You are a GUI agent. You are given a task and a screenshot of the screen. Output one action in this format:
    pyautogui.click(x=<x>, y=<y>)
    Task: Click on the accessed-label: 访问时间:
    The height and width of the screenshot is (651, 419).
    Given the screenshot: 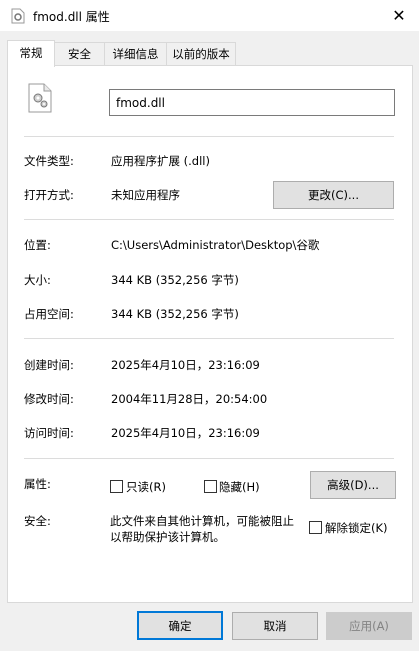 What is the action you would take?
    pyautogui.click(x=49, y=433)
    